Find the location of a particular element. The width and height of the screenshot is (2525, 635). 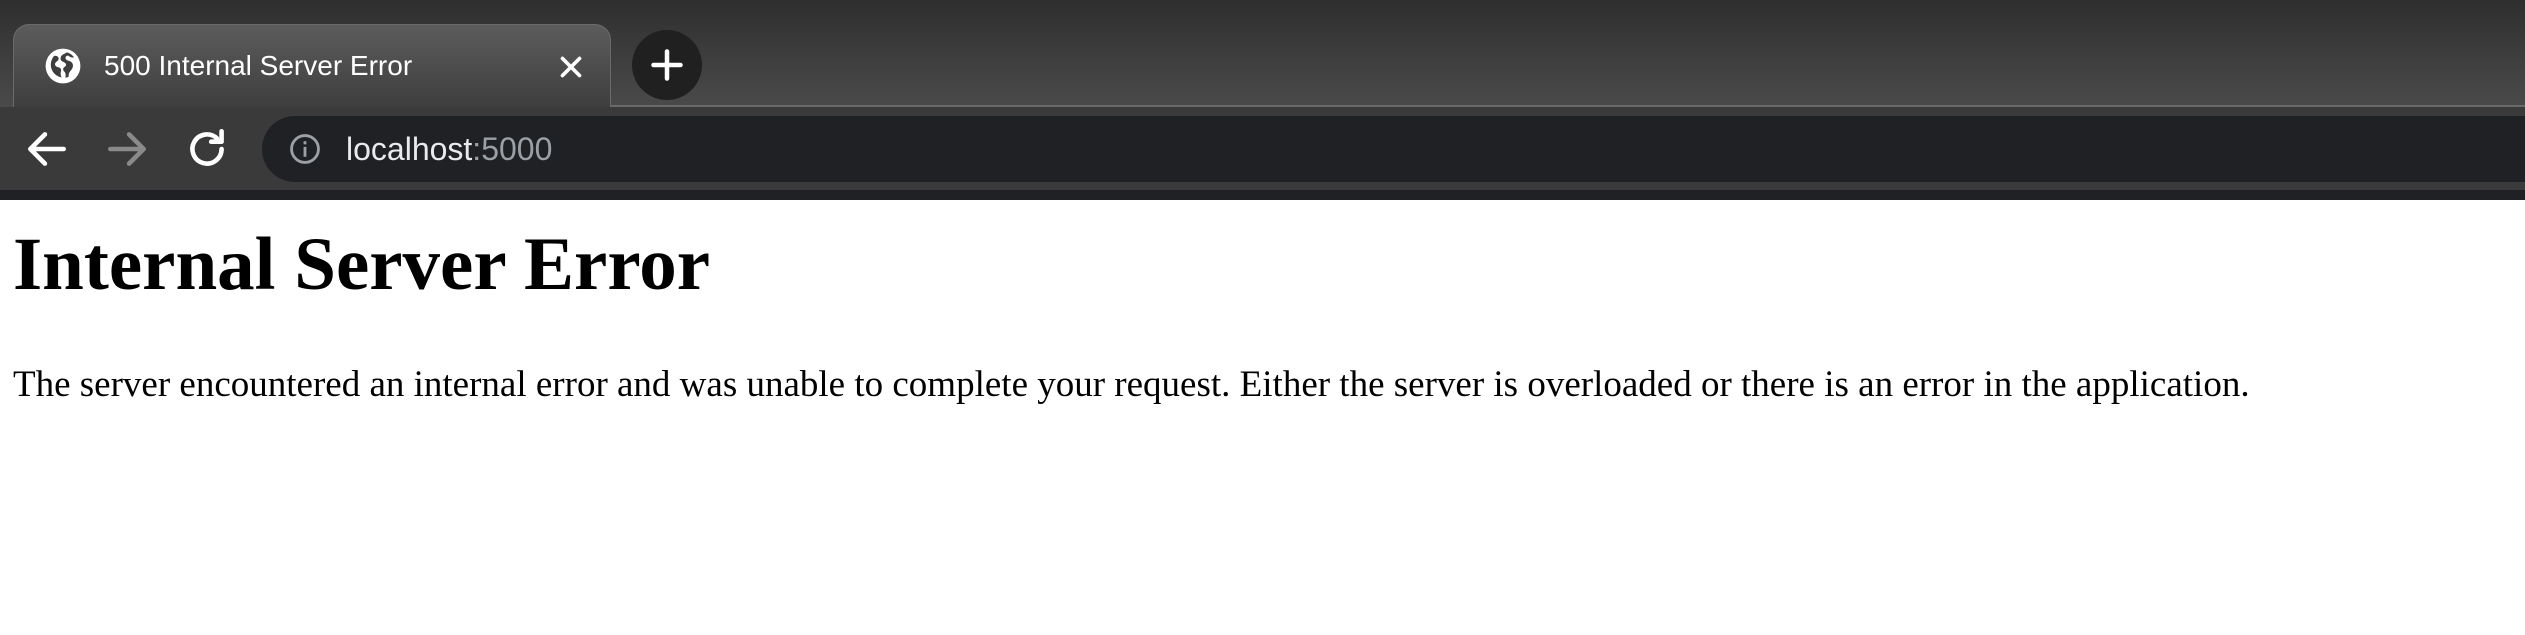

forward-arrow-icon is located at coordinates (127, 149).